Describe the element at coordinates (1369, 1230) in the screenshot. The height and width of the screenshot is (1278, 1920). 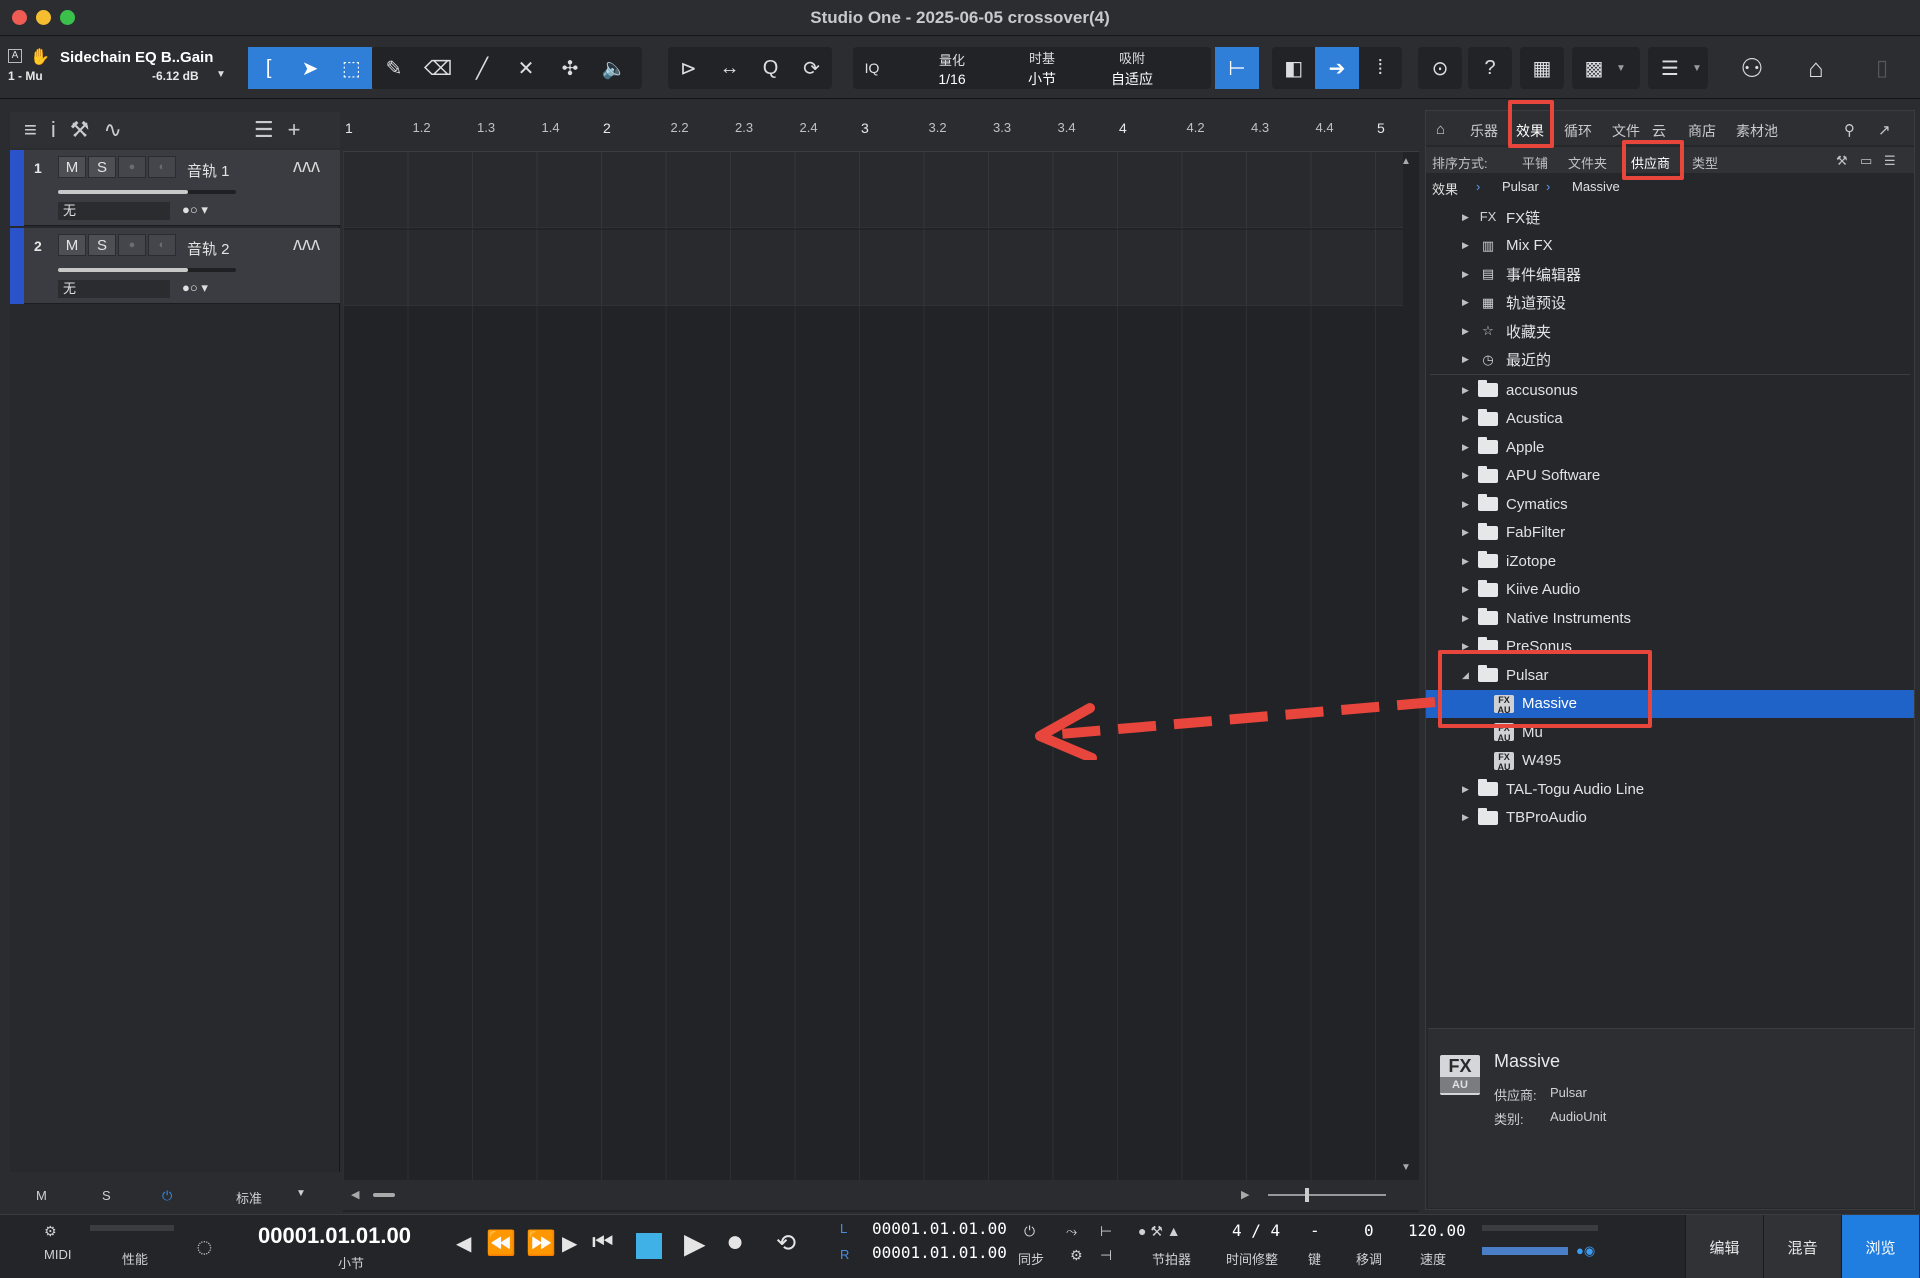
I see `transpose-value: 0` at that location.